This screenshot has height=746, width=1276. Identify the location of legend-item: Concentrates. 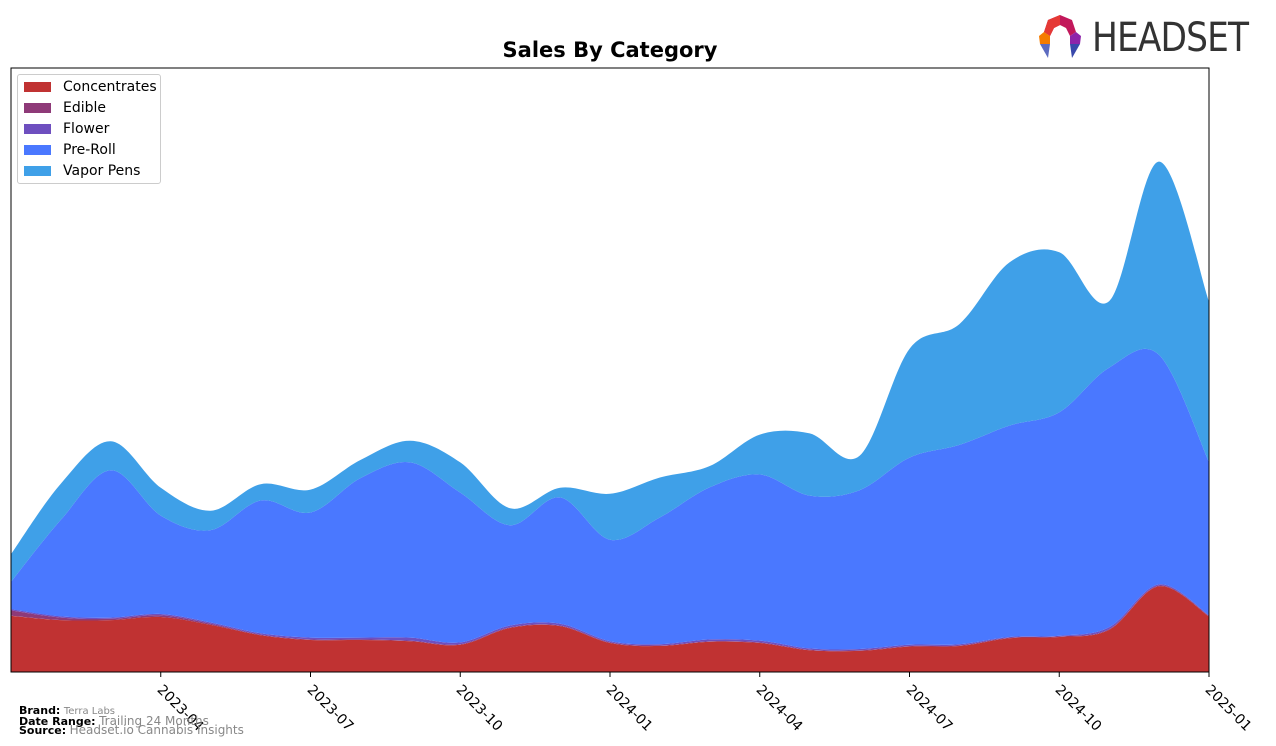
(90, 87).